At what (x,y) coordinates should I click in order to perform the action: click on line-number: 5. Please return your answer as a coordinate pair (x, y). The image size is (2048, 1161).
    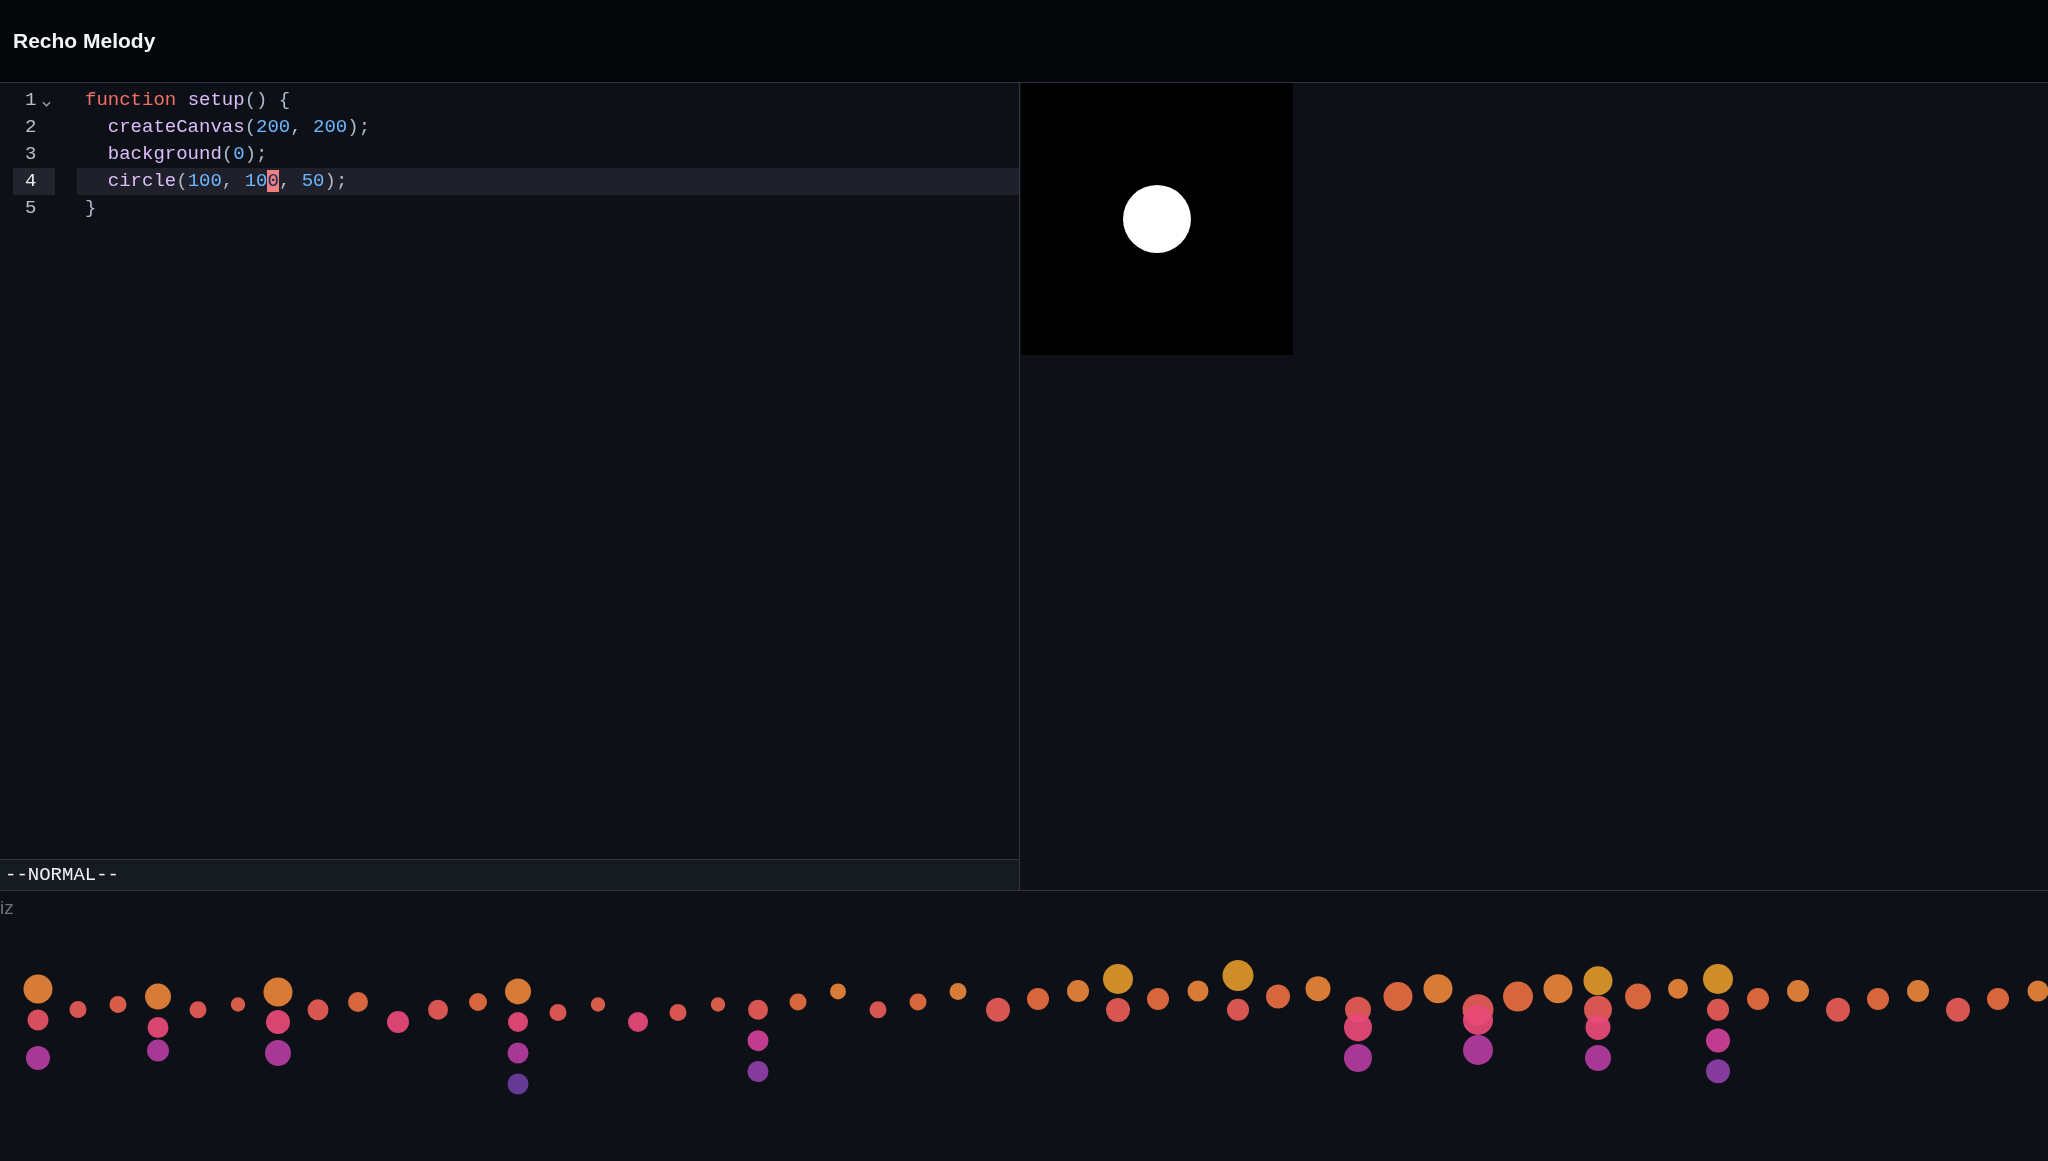
    Looking at the image, I should click on (31, 208).